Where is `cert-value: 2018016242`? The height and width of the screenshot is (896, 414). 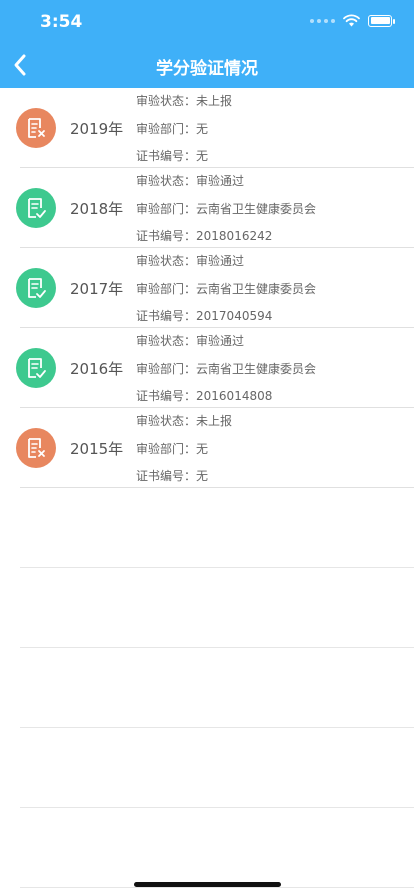
cert-value: 2018016242 is located at coordinates (234, 236).